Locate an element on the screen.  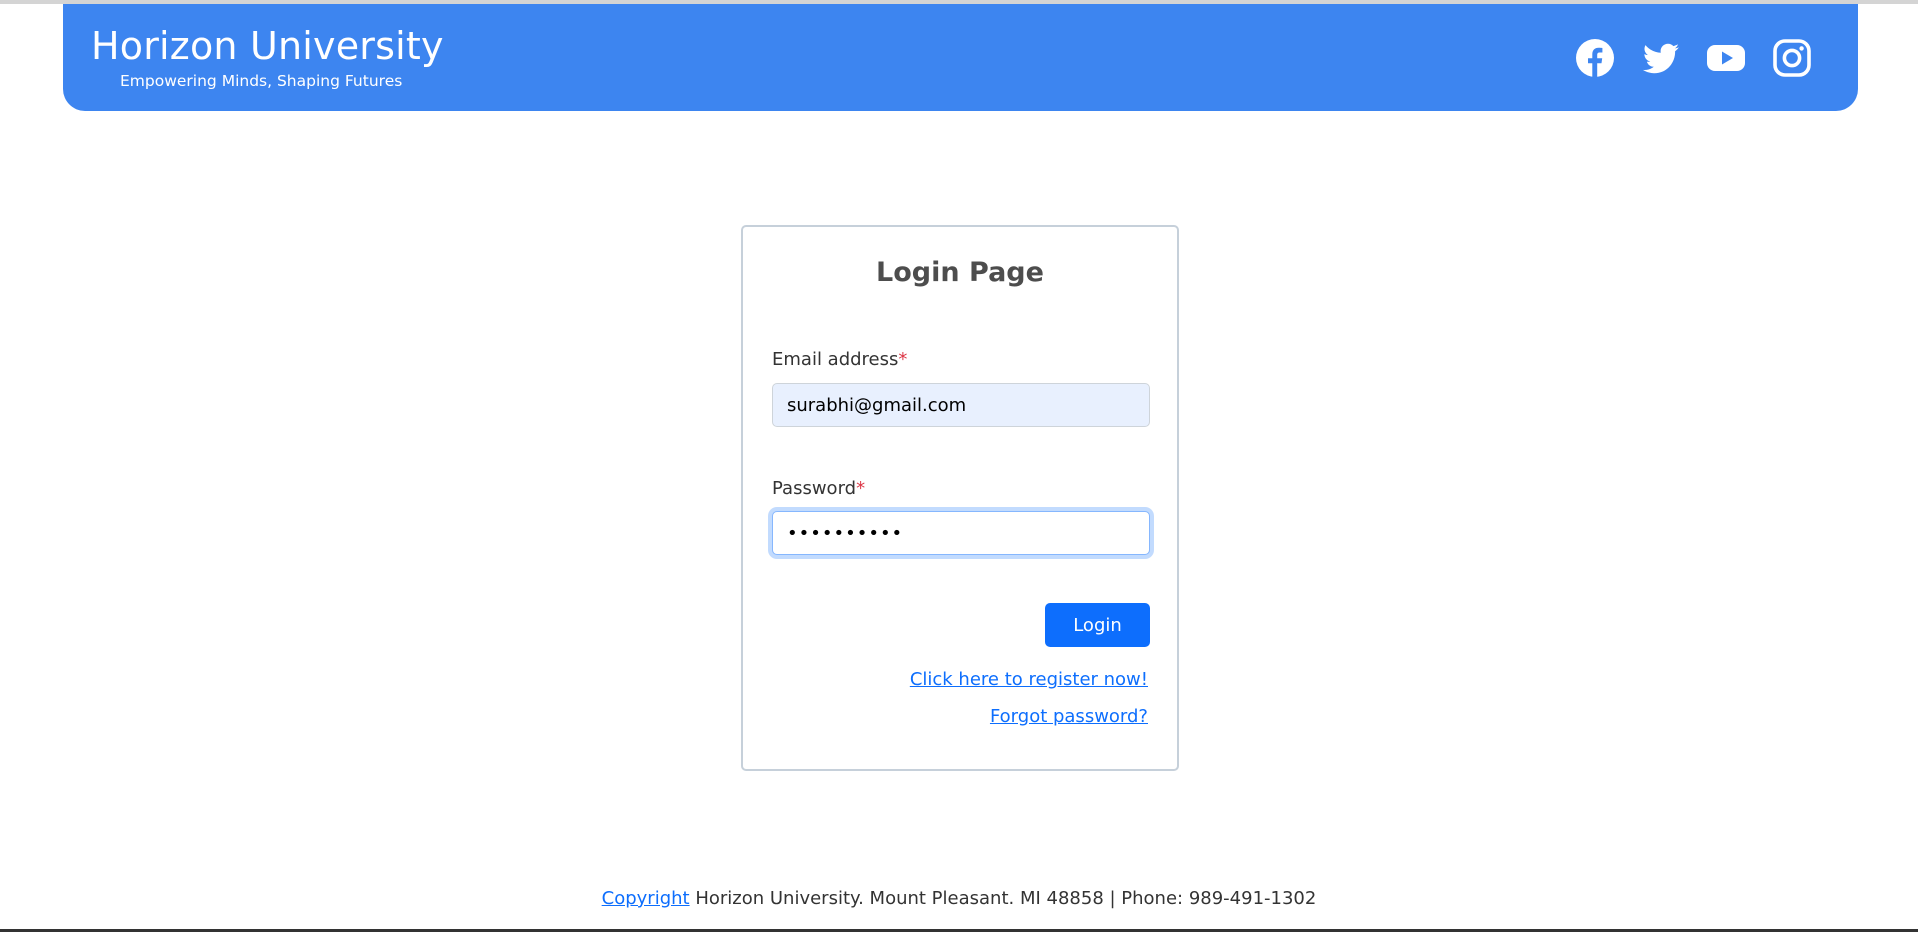
copyright-link: Copyright is located at coordinates (646, 898).